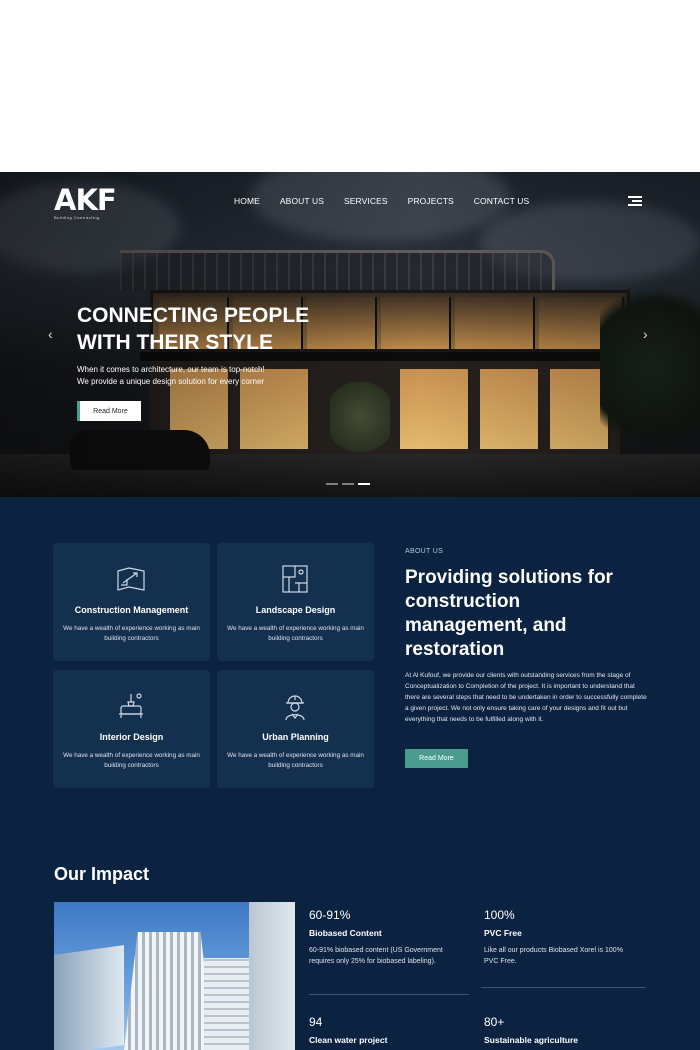  What do you see at coordinates (531, 1030) in the screenshot?
I see `impact-stat: 80+ Sustainable agriculture` at bounding box center [531, 1030].